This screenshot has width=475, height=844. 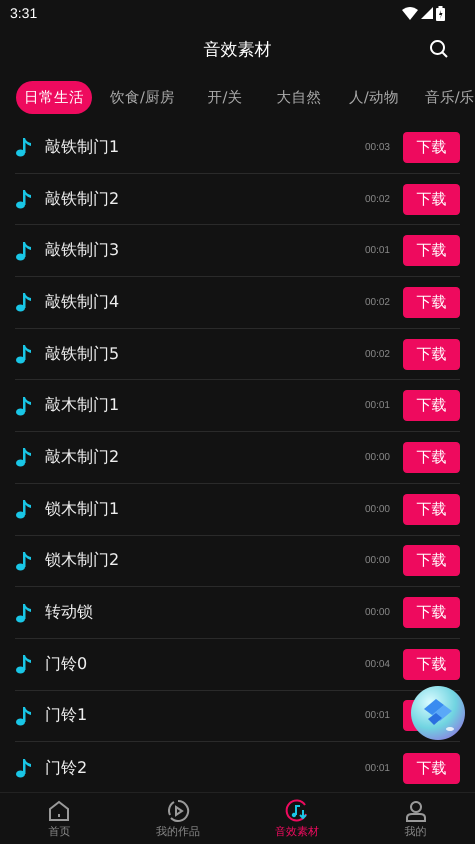 What do you see at coordinates (82, 199) in the screenshot?
I see `sound-name: 敲铁制门2` at bounding box center [82, 199].